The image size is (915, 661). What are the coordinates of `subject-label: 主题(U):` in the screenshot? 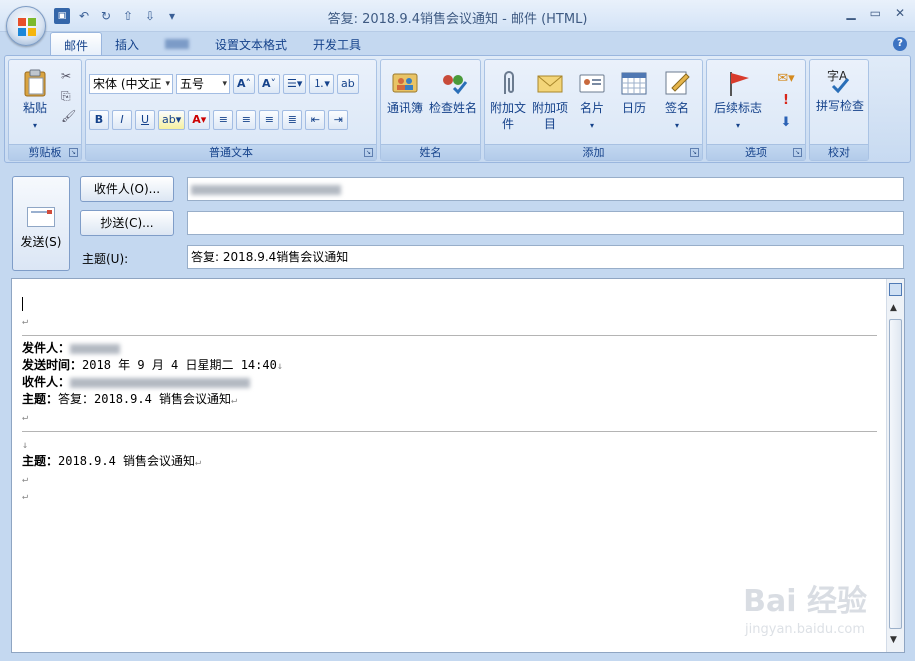 It's located at (105, 259).